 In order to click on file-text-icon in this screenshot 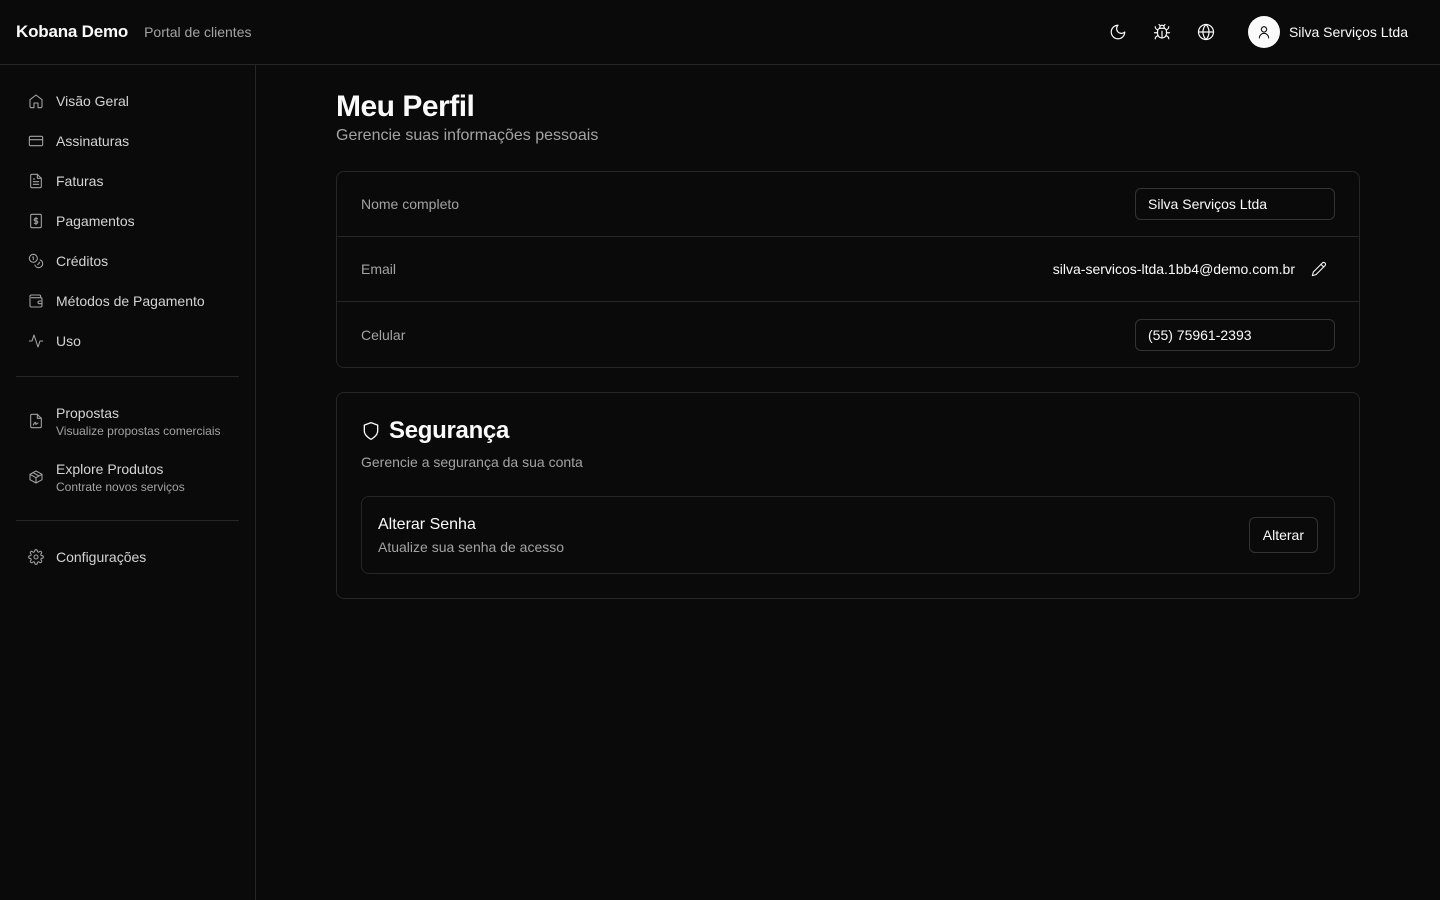, I will do `click(36, 181)`.